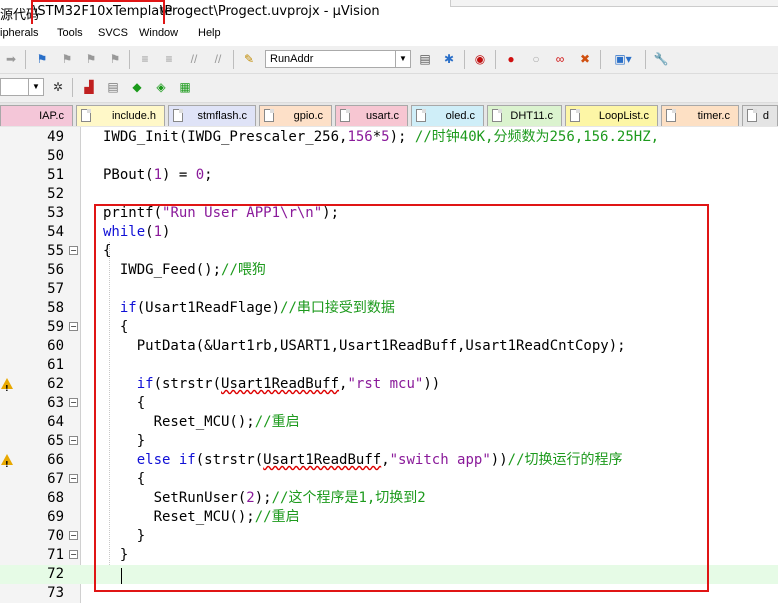 The width and height of the screenshot is (778, 603). I want to click on tab-usart-c: usart.c, so click(371, 115).